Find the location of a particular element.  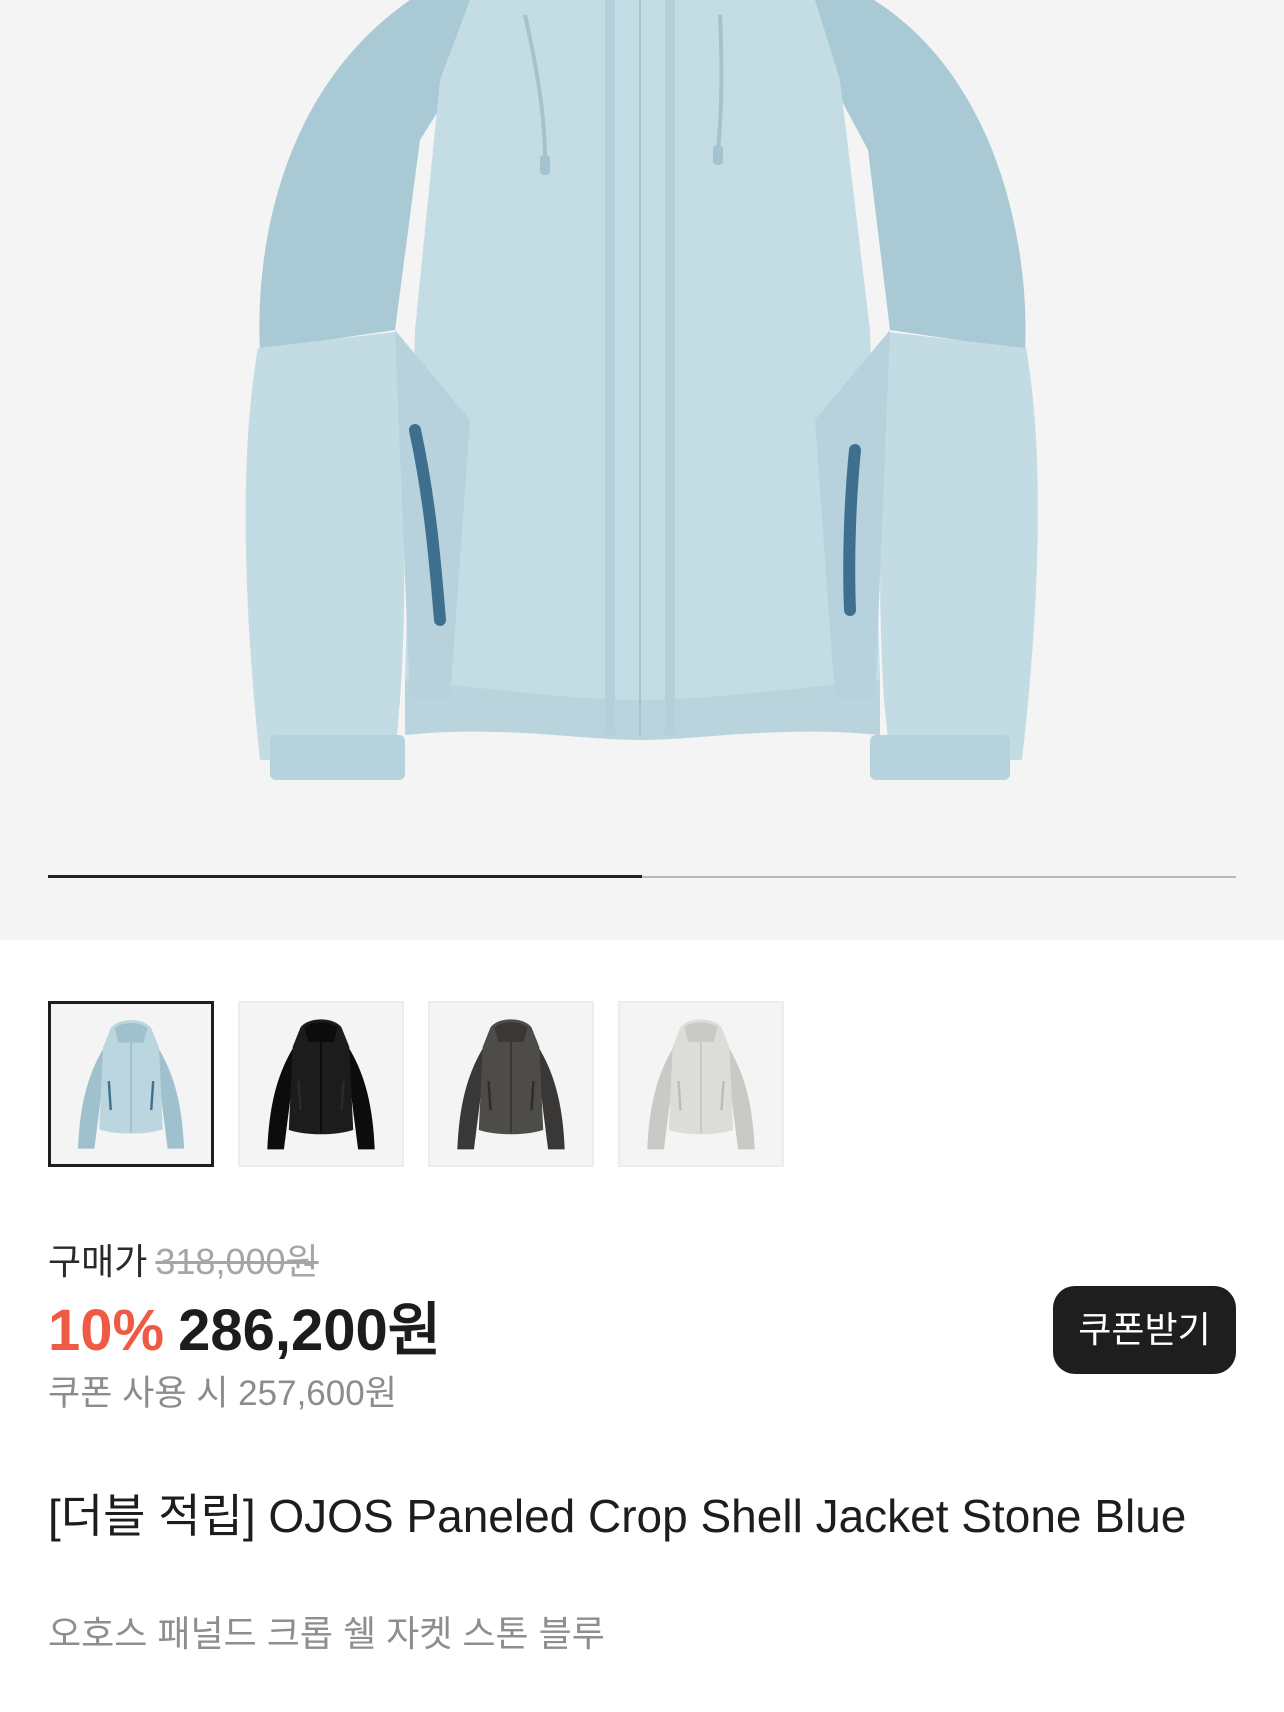

thumbnail-charcoal is located at coordinates (511, 1084).